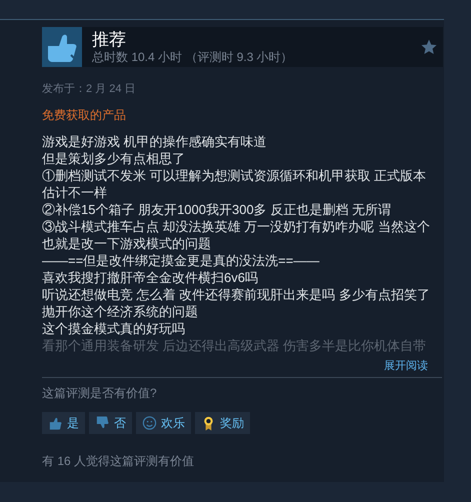 The height and width of the screenshot is (502, 471). What do you see at coordinates (236, 235) in the screenshot?
I see `review-paragraph: ③战斗模式推车占点 却没法换英雄 万一没奶打有奶咋办呢 当然这个也就是改一下游戏模式的问题` at bounding box center [236, 235].